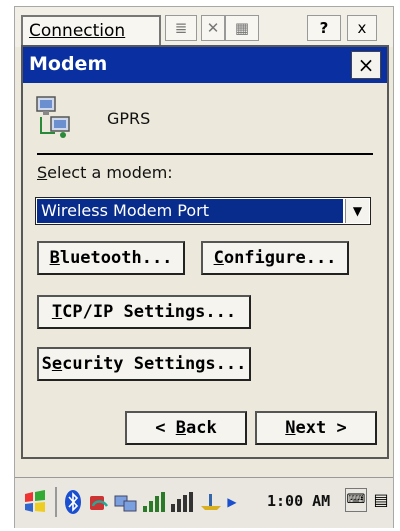 The height and width of the screenshot is (531, 400). Describe the element at coordinates (213, 28) in the screenshot. I see `delete-icon: ✕` at that location.